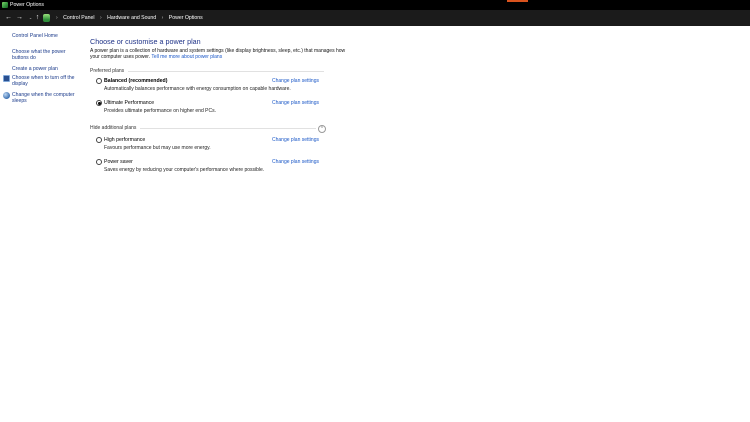  What do you see at coordinates (295, 81) in the screenshot?
I see `change-plan-settings-balanced: Change plan settings` at bounding box center [295, 81].